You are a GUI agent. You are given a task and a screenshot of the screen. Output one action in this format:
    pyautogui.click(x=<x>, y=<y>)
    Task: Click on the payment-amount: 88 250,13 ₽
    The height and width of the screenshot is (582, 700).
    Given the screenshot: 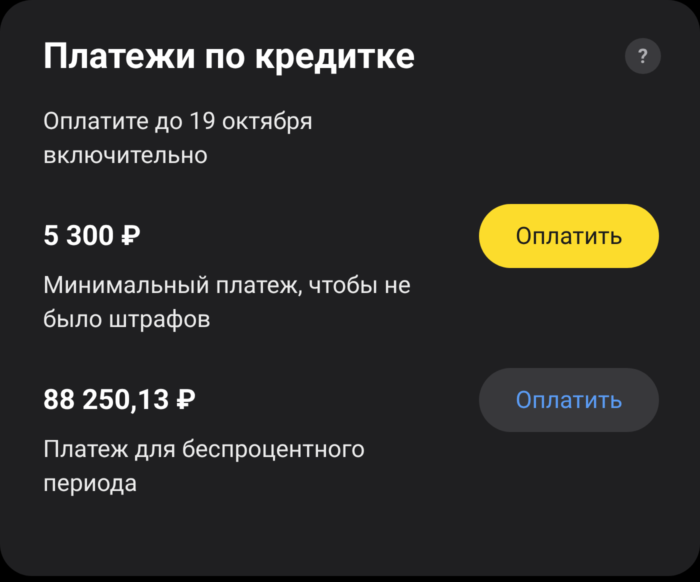 What is the action you would take?
    pyautogui.click(x=120, y=400)
    